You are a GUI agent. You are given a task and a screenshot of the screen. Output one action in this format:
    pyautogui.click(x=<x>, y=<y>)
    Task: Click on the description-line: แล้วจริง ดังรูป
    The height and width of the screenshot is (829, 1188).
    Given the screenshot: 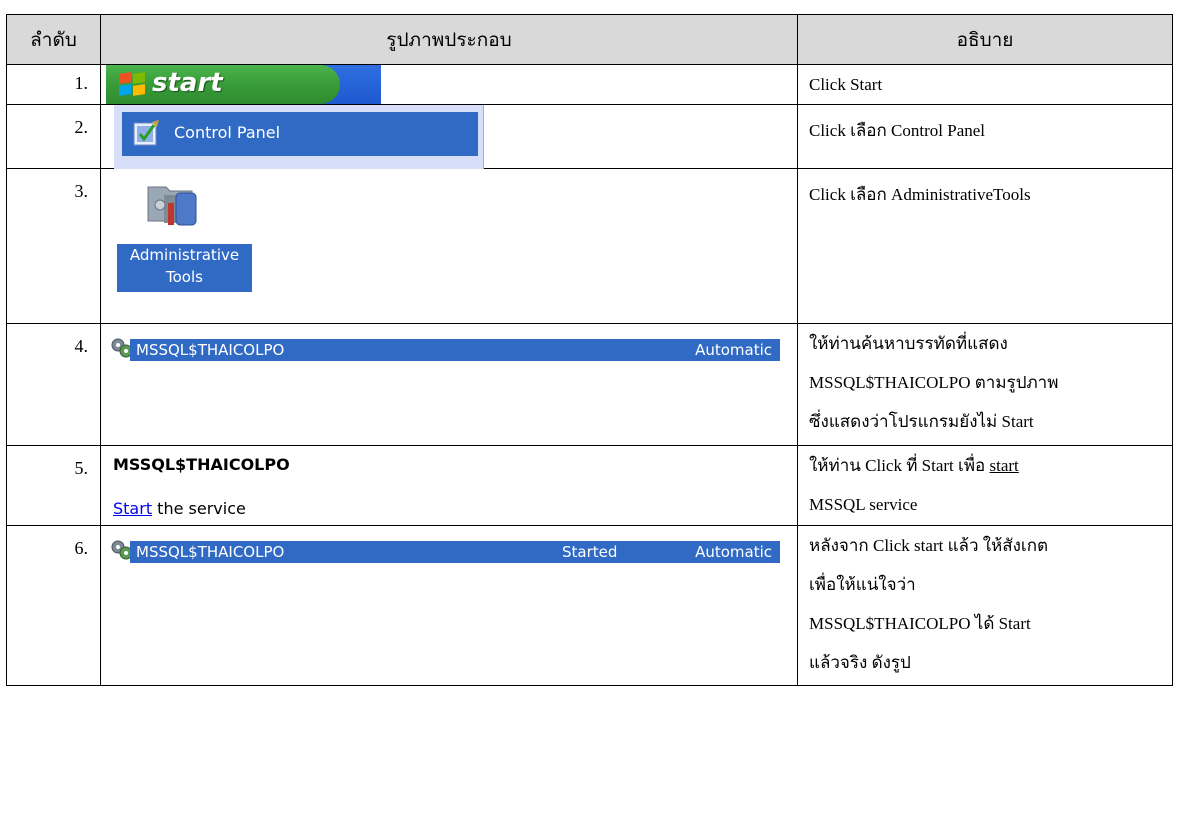 What is the action you would take?
    pyautogui.click(x=860, y=662)
    